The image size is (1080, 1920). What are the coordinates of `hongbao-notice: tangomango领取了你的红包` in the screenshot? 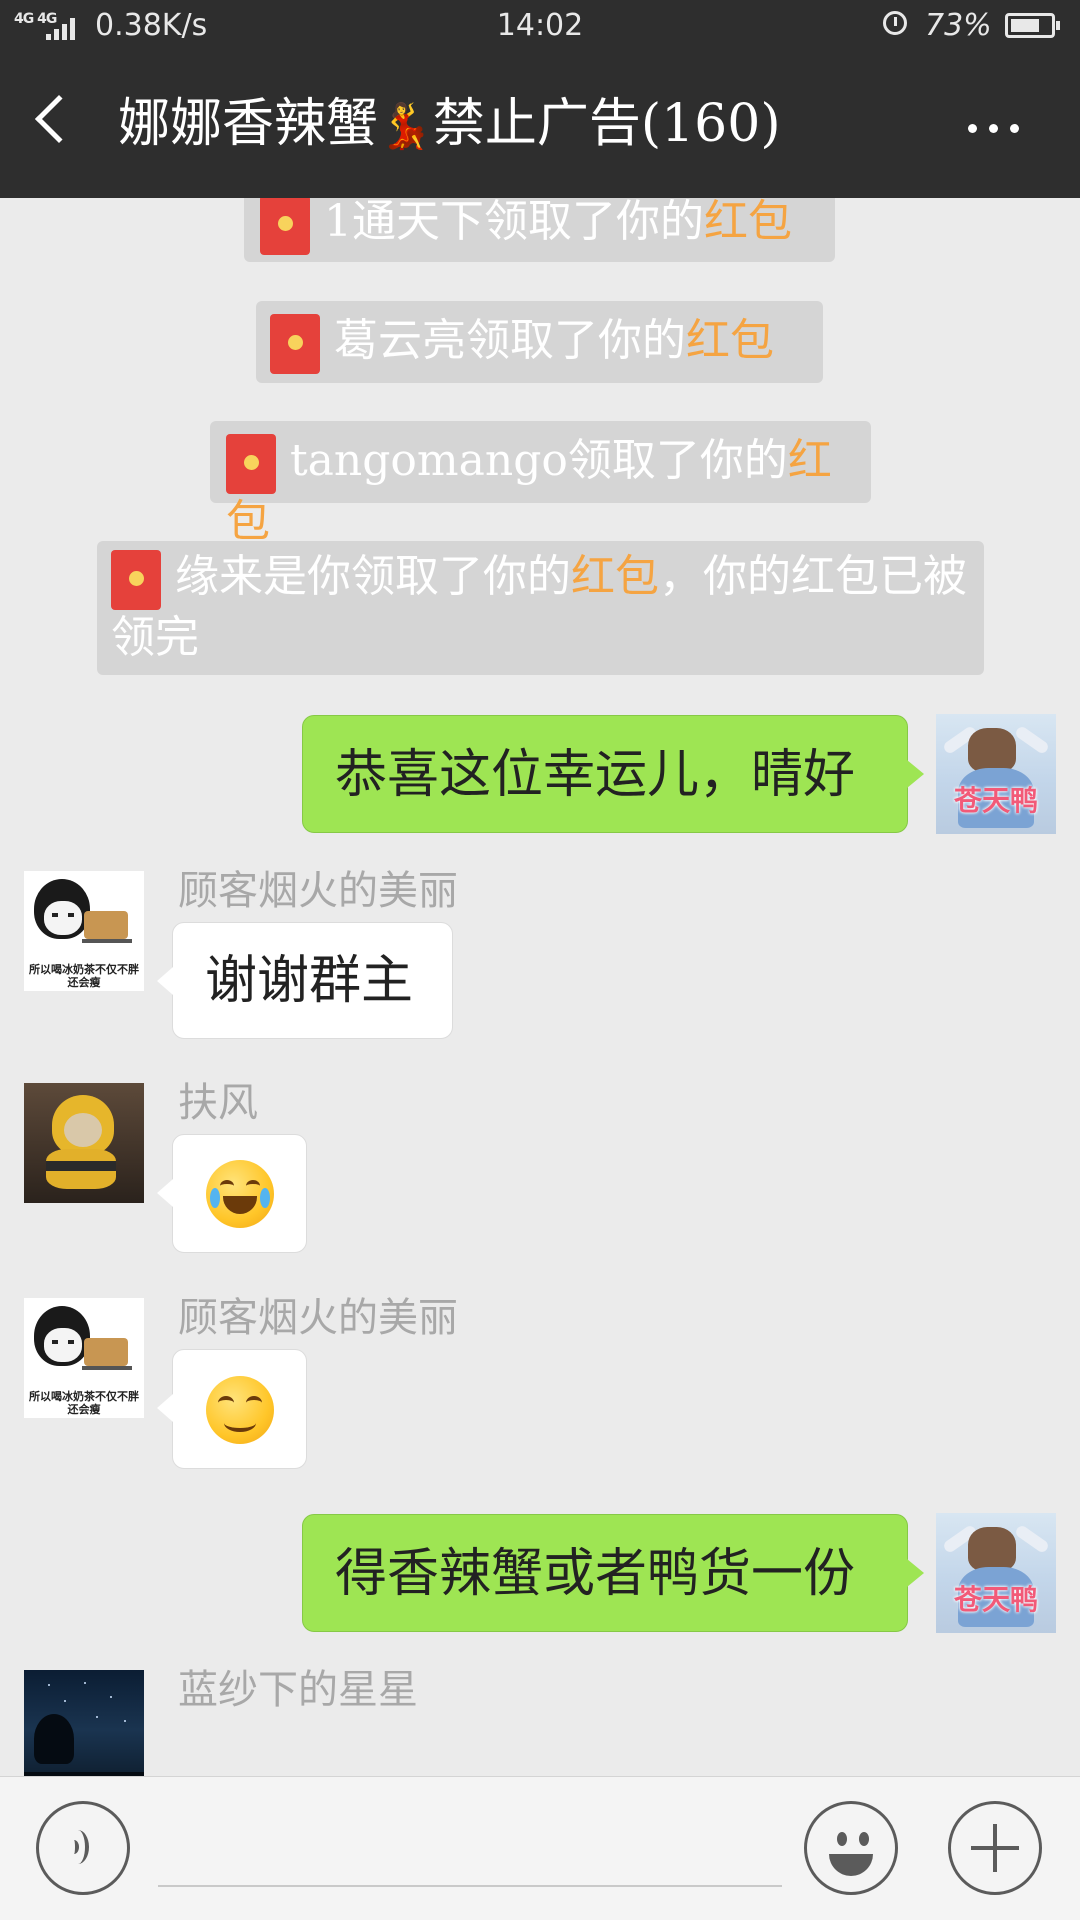 It's located at (540, 484).